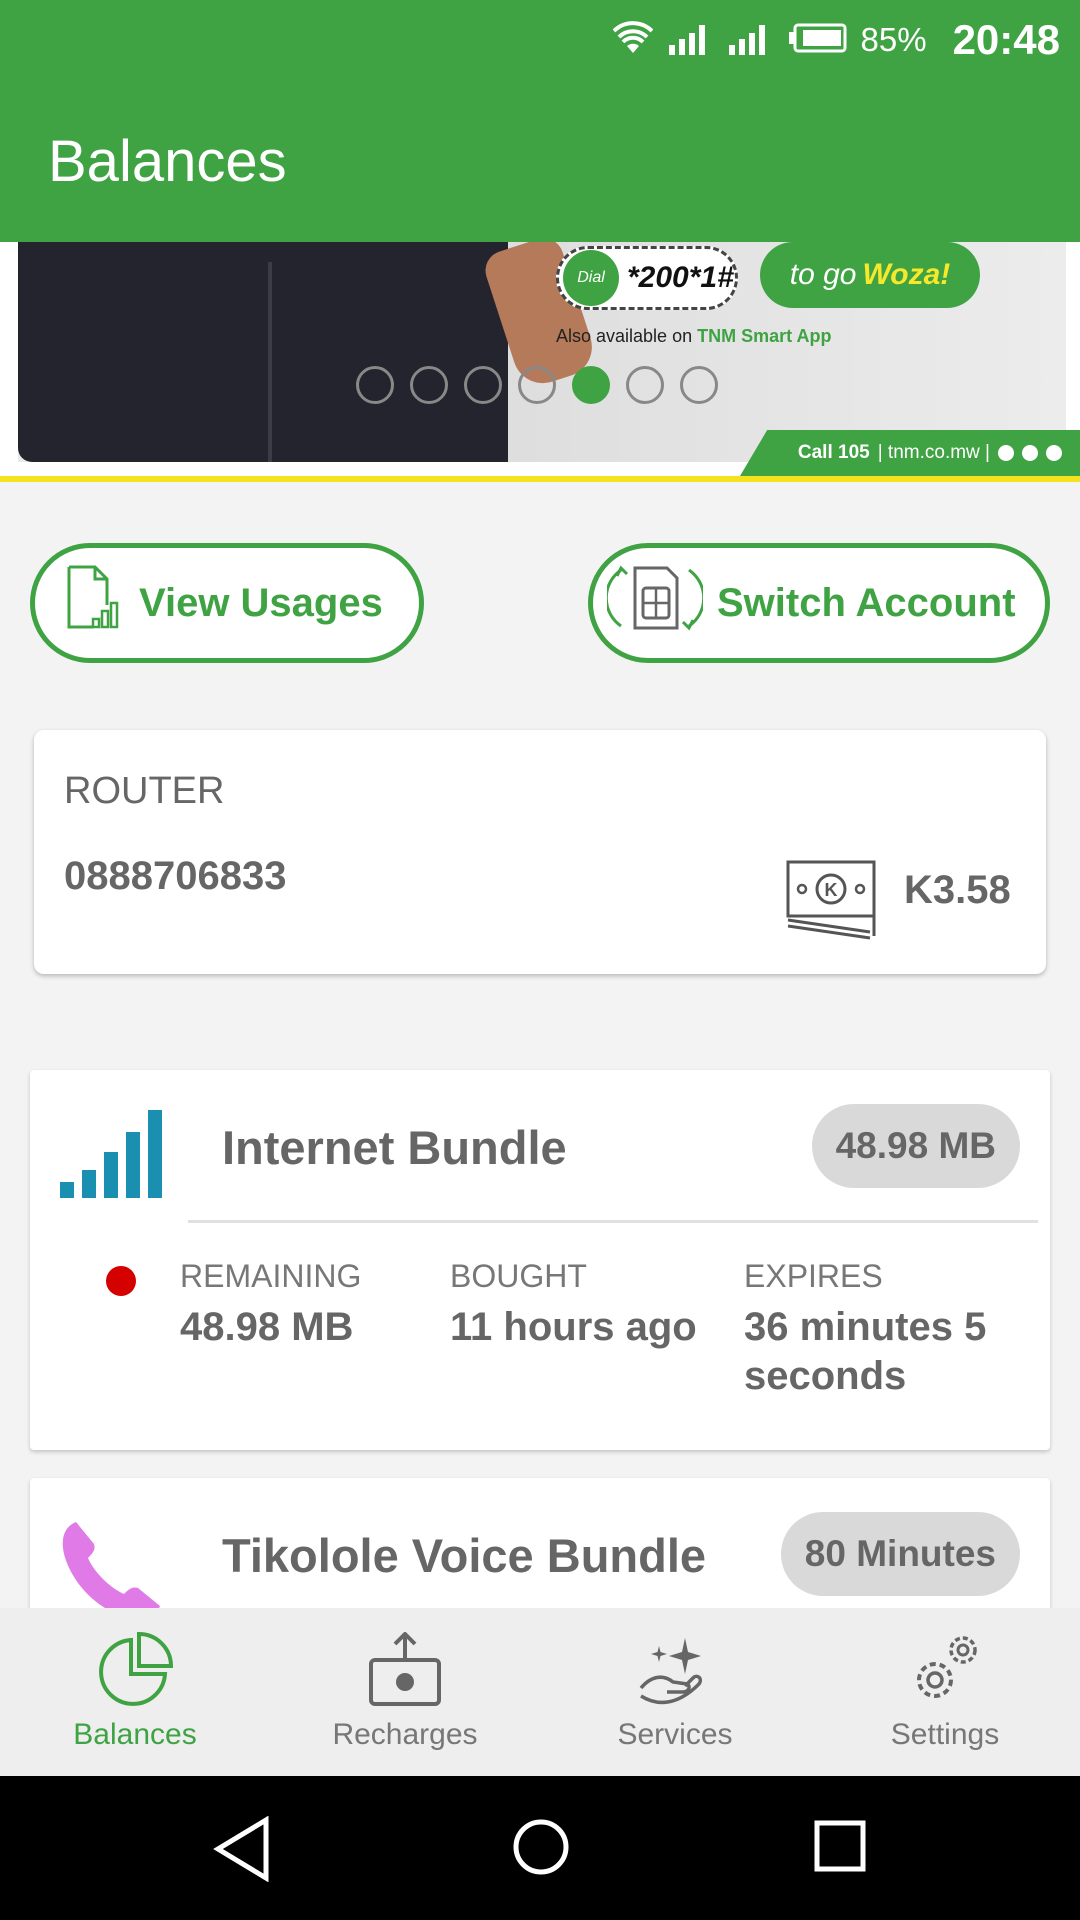  I want to click on services-icon, so click(675, 1670).